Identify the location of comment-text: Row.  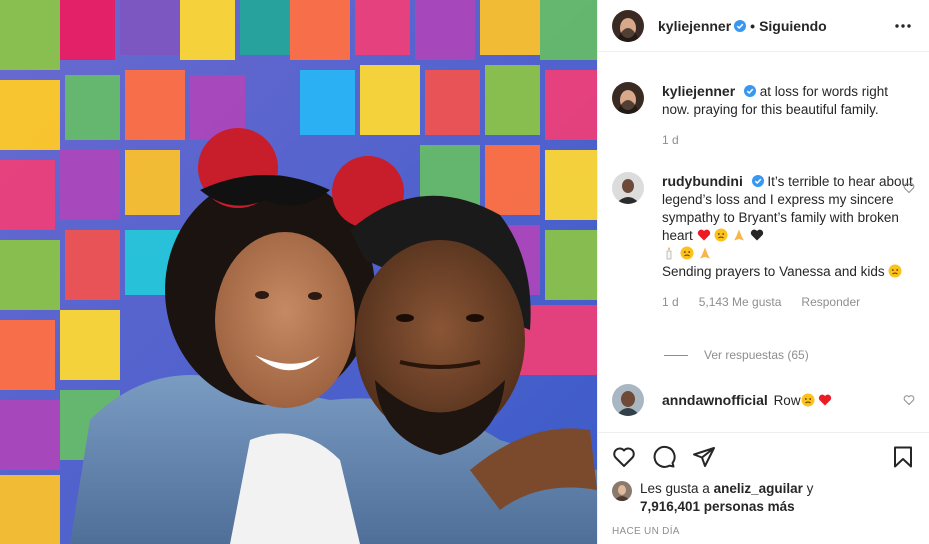
(787, 400).